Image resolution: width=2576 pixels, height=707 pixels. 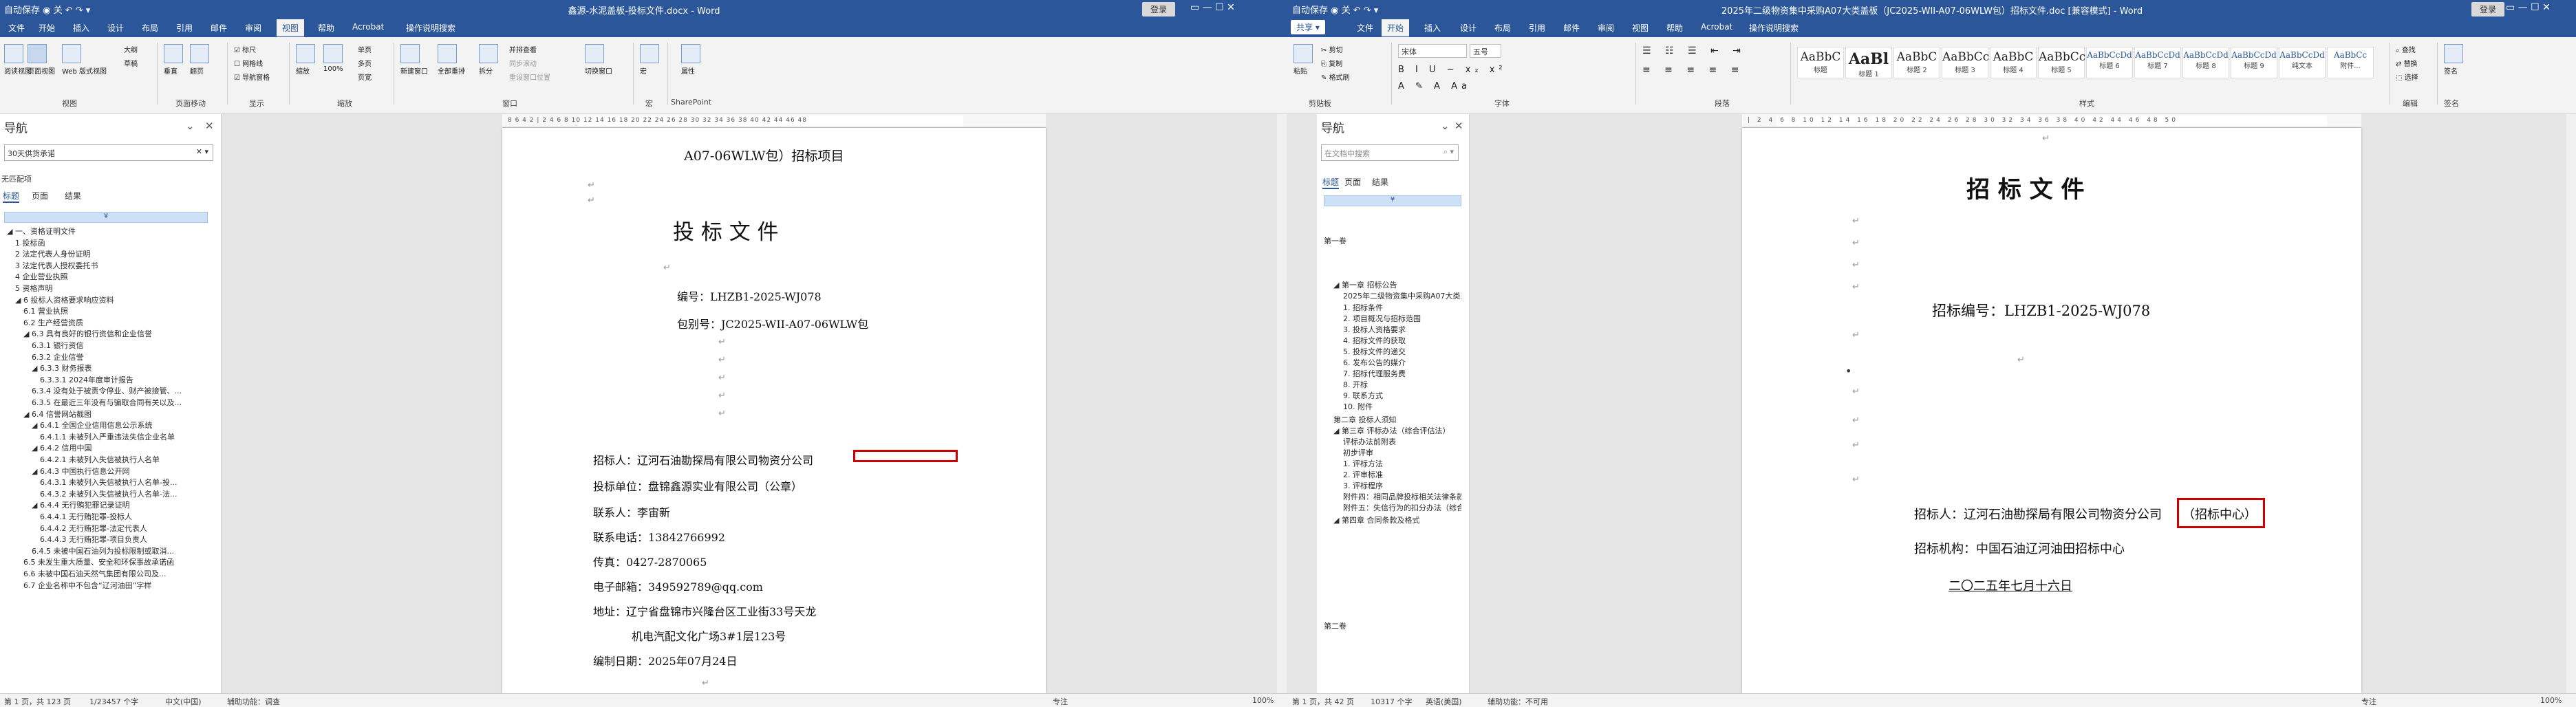 What do you see at coordinates (1332, 49) in the screenshot?
I see `cut-button: ✂ 剪切` at bounding box center [1332, 49].